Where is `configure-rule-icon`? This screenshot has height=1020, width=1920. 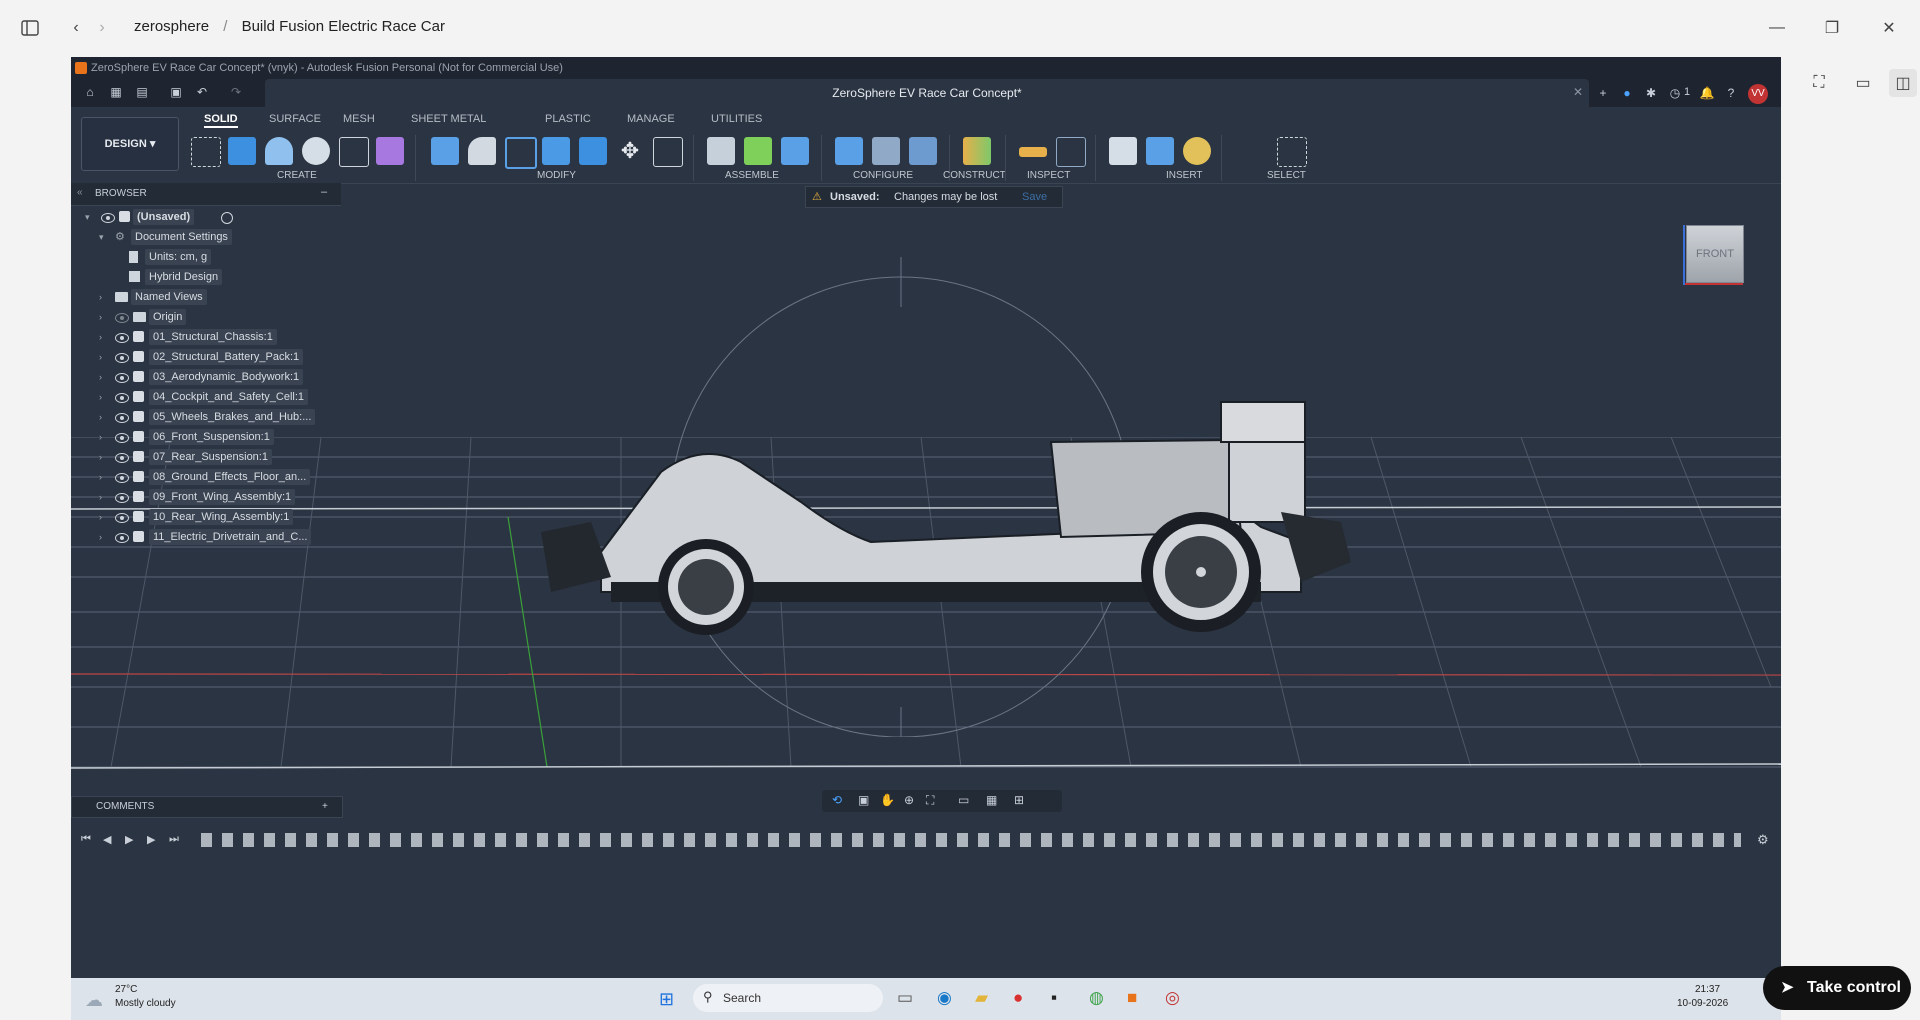
configure-rule-icon is located at coordinates (923, 151).